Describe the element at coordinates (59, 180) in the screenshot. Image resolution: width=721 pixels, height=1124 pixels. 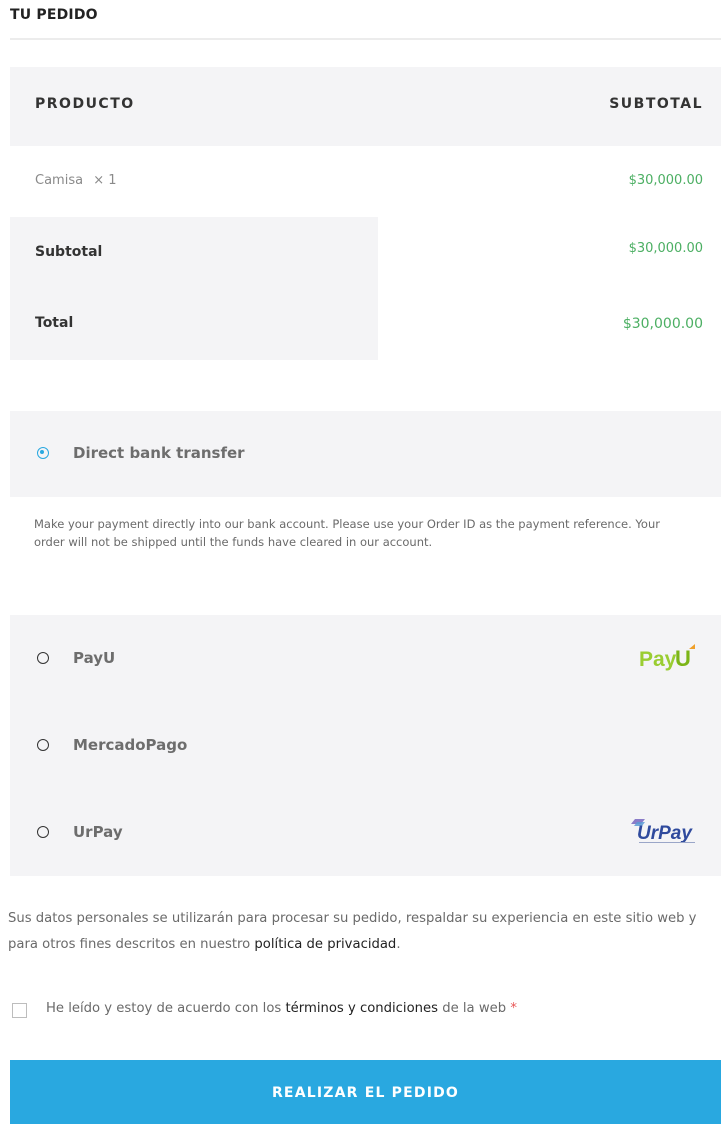
I see `order-item-name: Camisa` at that location.